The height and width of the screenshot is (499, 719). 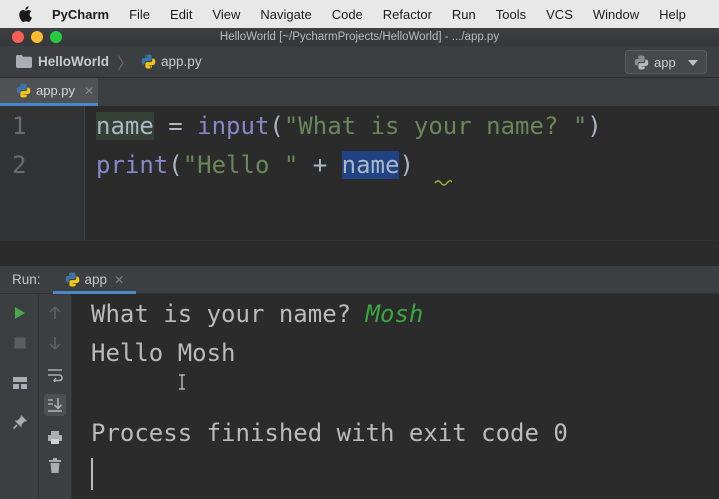 What do you see at coordinates (18, 37) in the screenshot?
I see `close-window-button` at bounding box center [18, 37].